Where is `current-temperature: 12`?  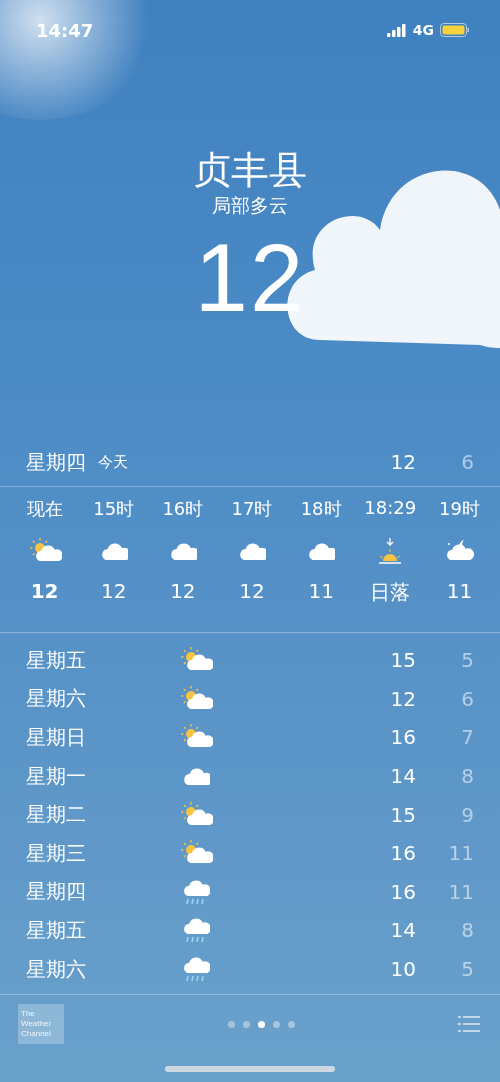
current-temperature: 12 is located at coordinates (250, 278).